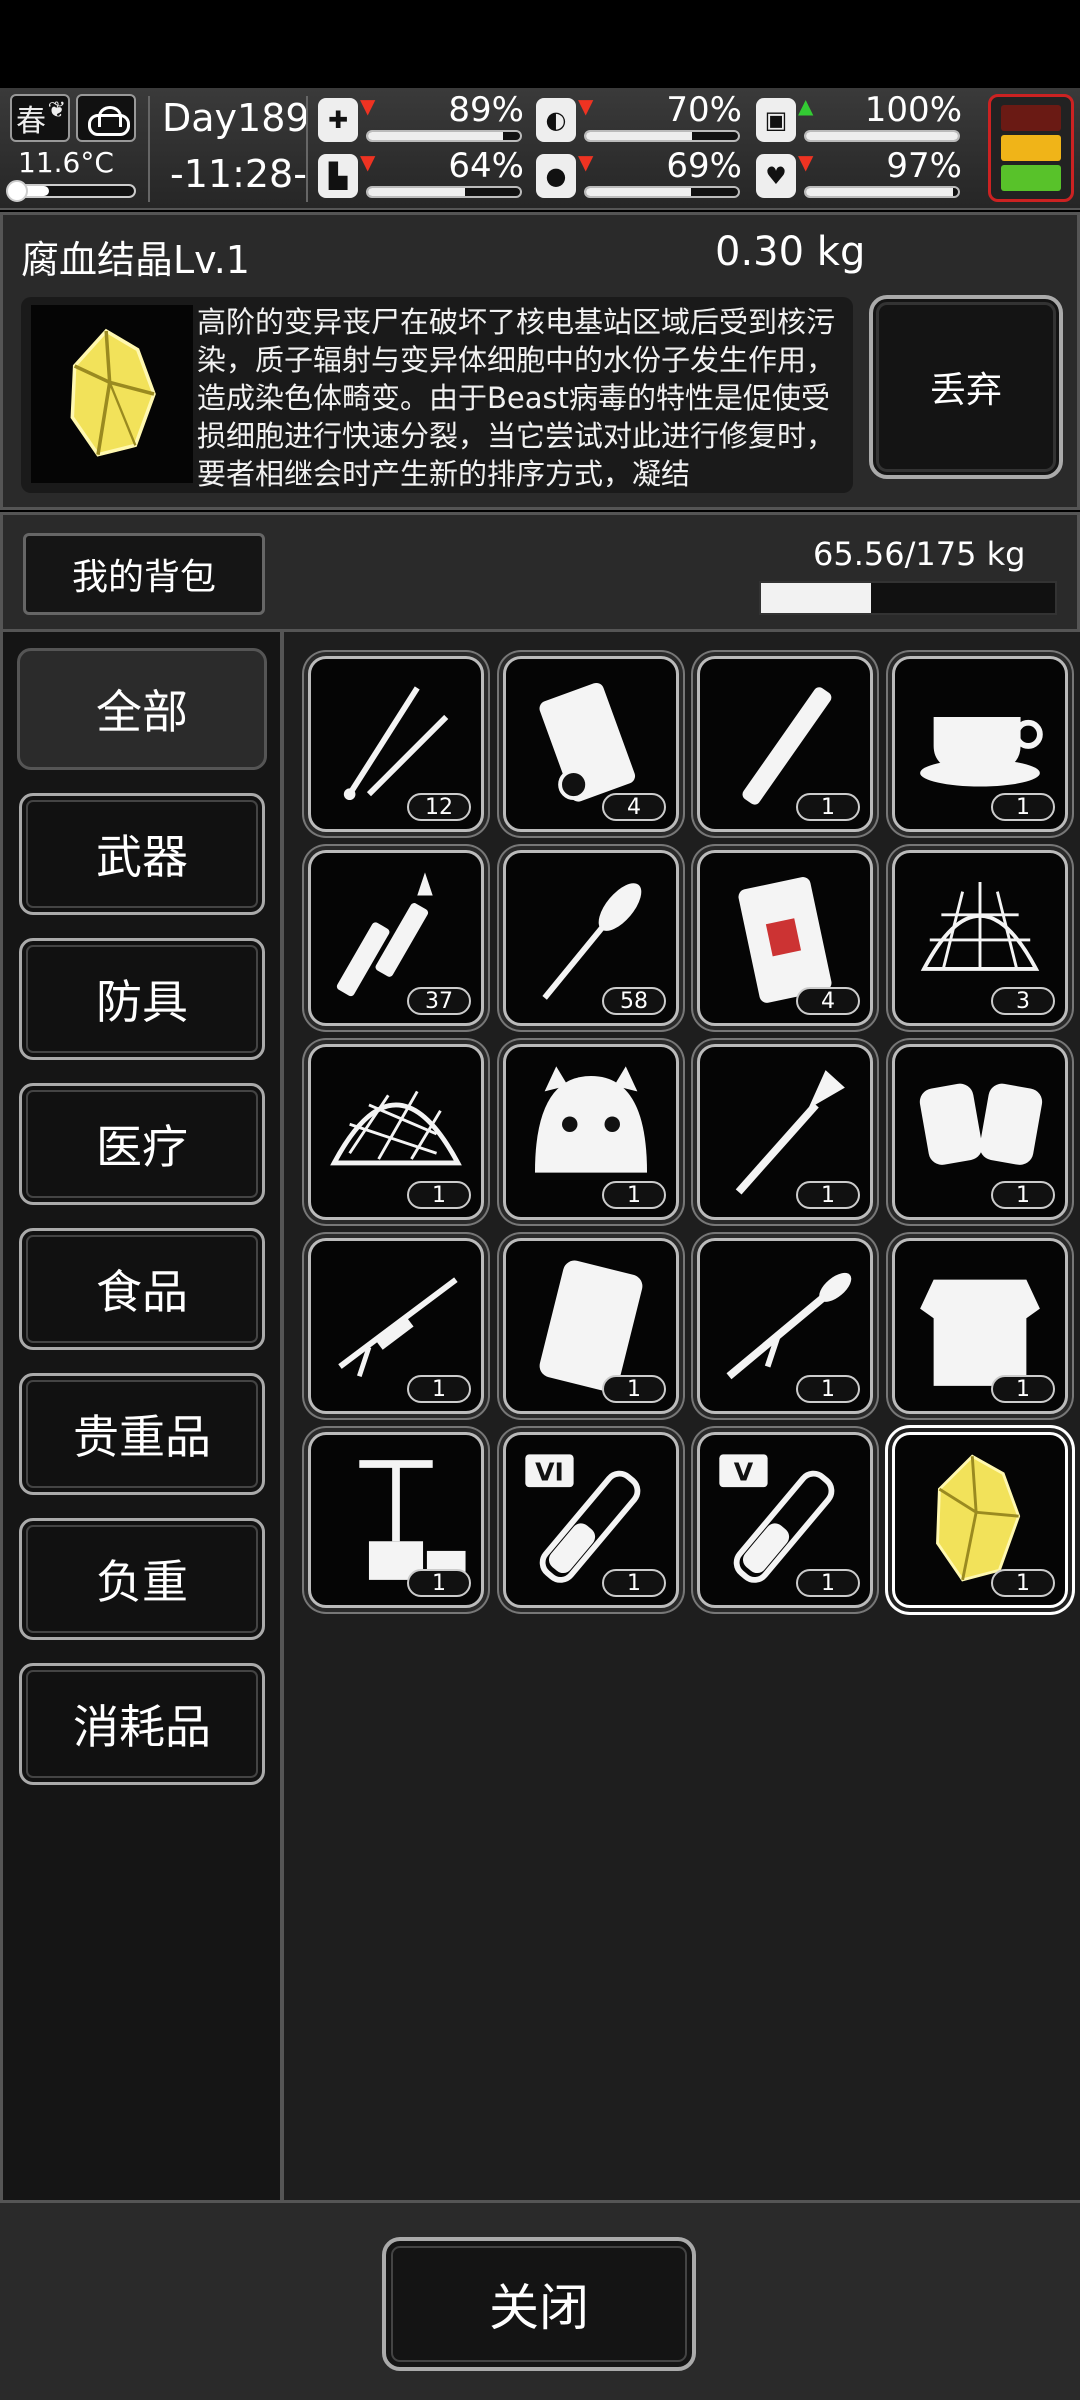  I want to click on game-clock: -11:28-, so click(238, 174).